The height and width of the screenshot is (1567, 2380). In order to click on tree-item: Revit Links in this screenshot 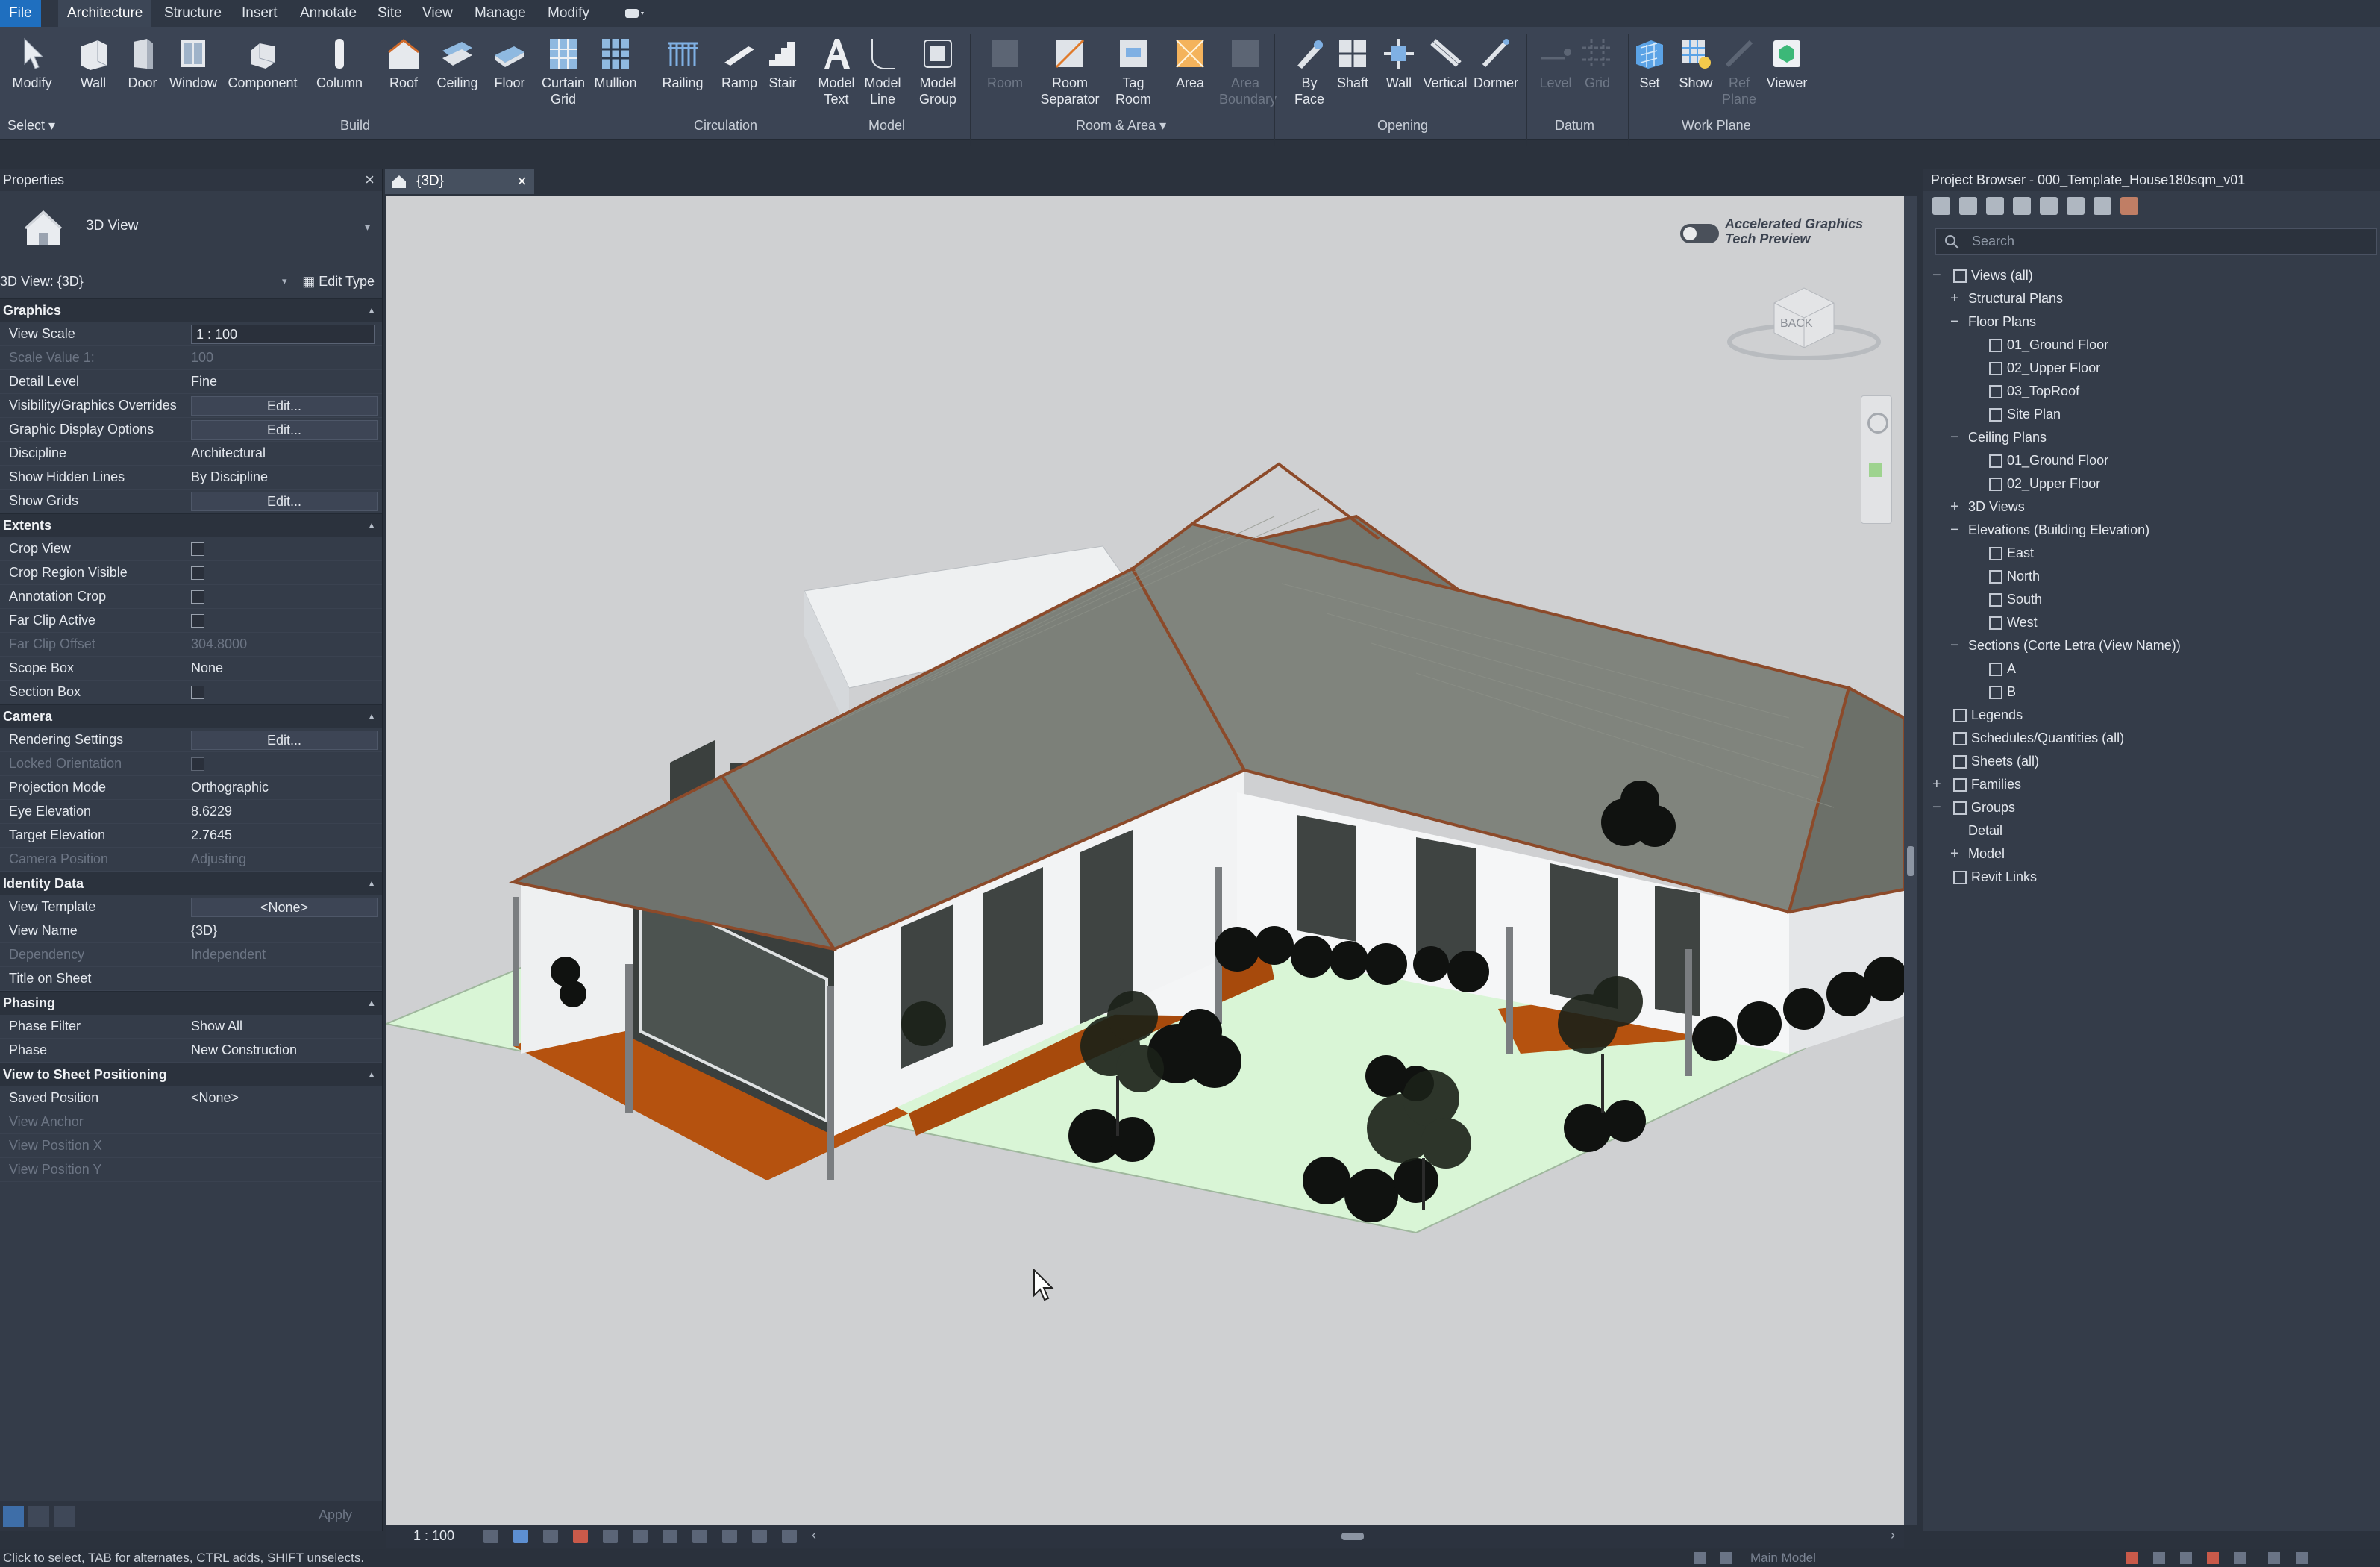, I will do `click(2151, 878)`.